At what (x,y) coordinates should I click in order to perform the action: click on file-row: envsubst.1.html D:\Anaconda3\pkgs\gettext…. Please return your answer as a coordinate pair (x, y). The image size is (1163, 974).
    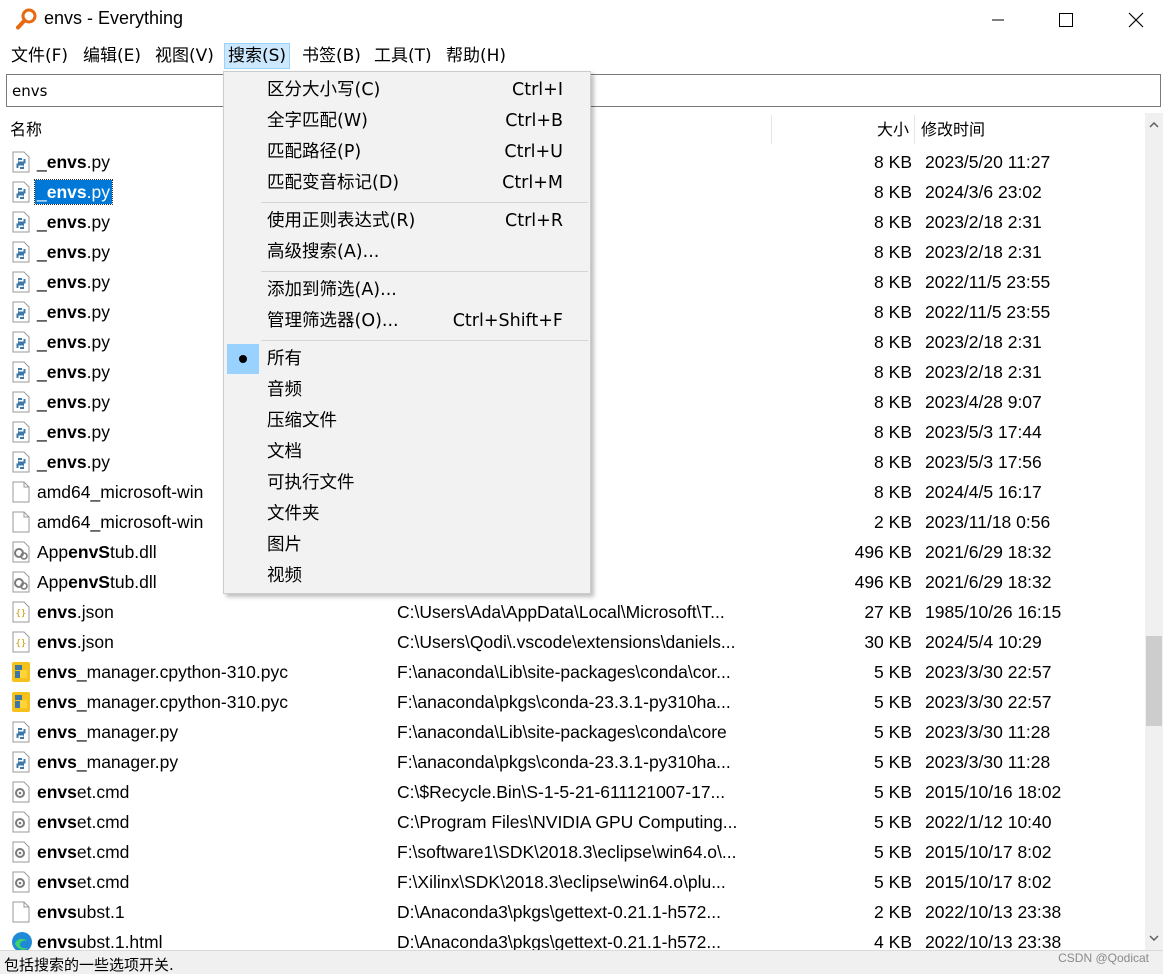
    Looking at the image, I should click on (574, 938).